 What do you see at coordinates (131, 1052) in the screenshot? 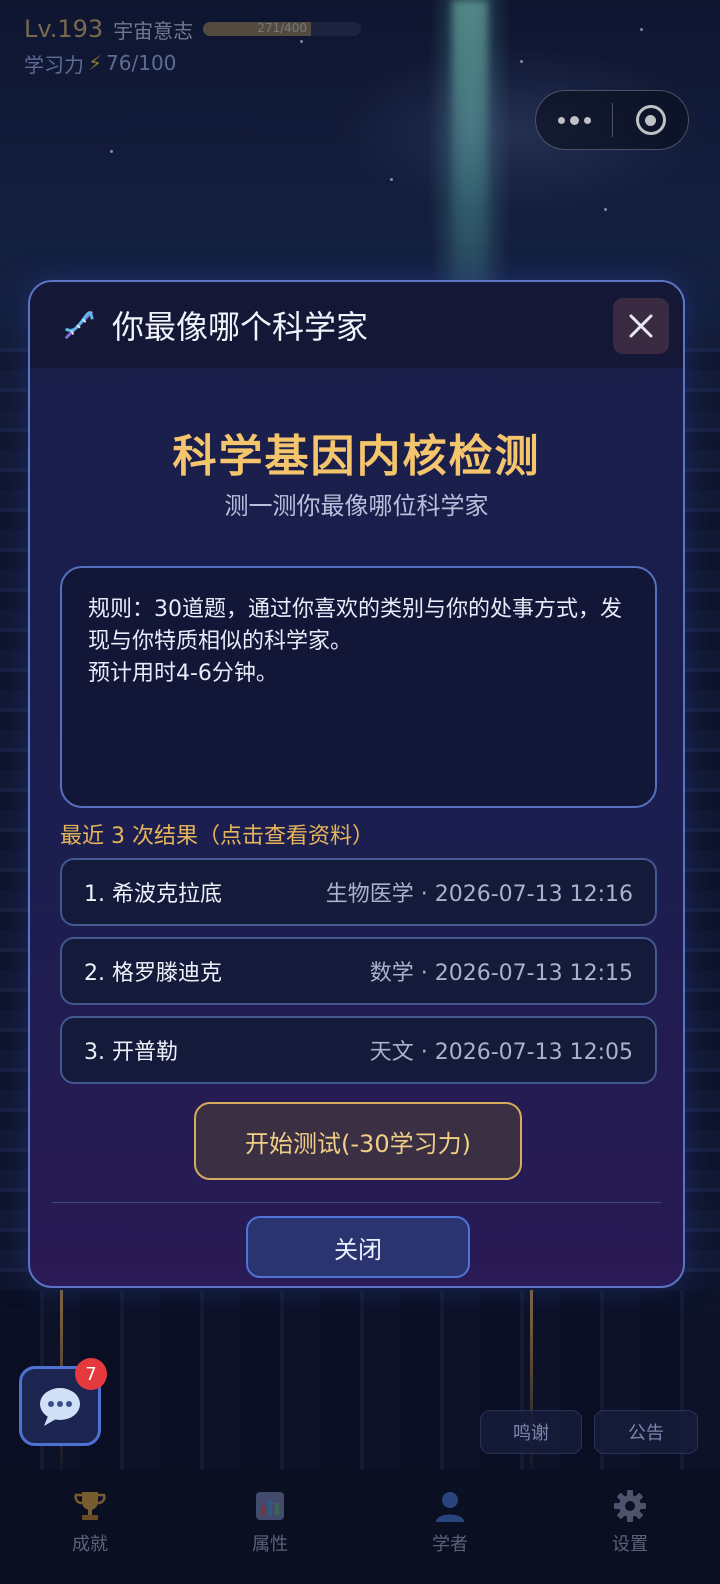
I see `result-name: 3. 开普勒` at bounding box center [131, 1052].